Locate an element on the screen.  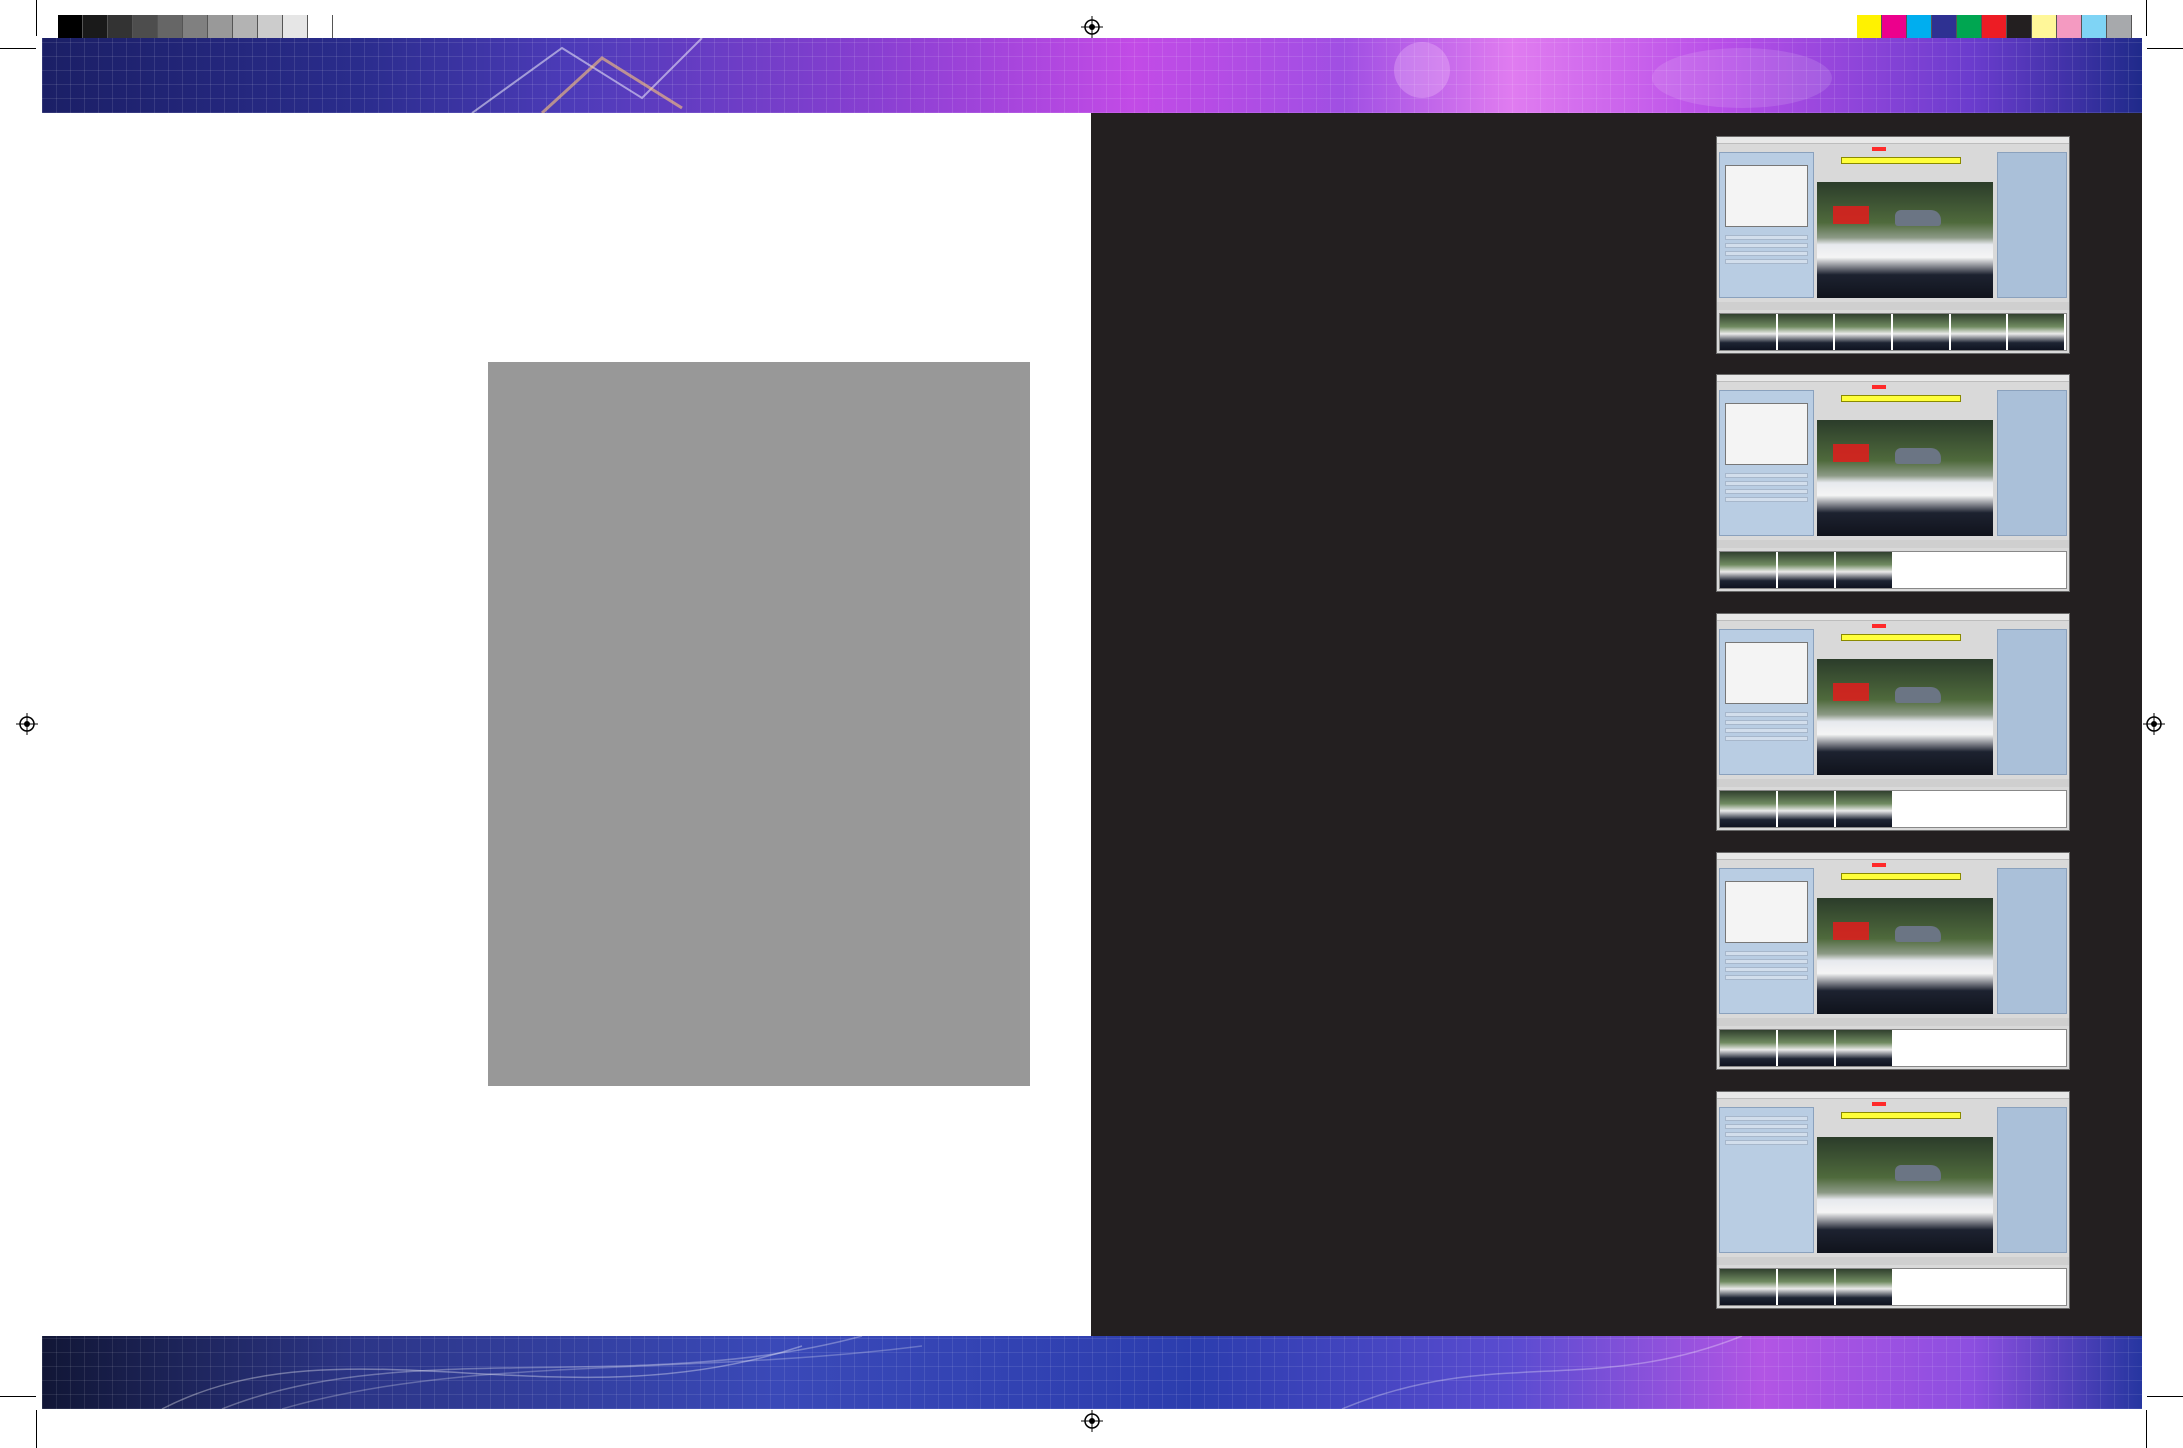
image-placeholder is located at coordinates (759, 724).